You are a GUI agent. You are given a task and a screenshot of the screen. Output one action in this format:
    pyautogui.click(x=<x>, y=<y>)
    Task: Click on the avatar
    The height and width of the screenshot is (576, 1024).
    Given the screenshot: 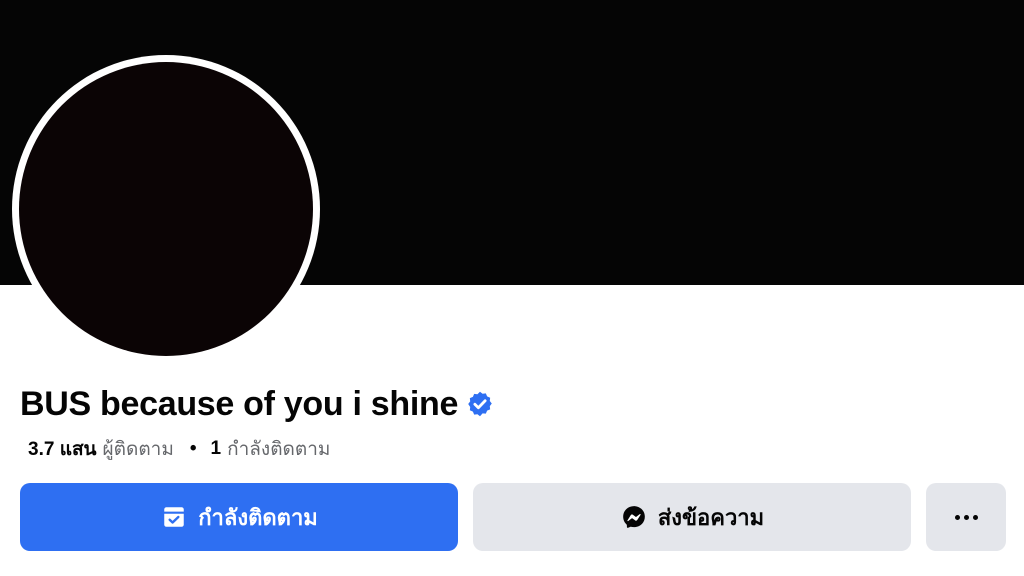 What is the action you would take?
    pyautogui.click(x=166, y=209)
    